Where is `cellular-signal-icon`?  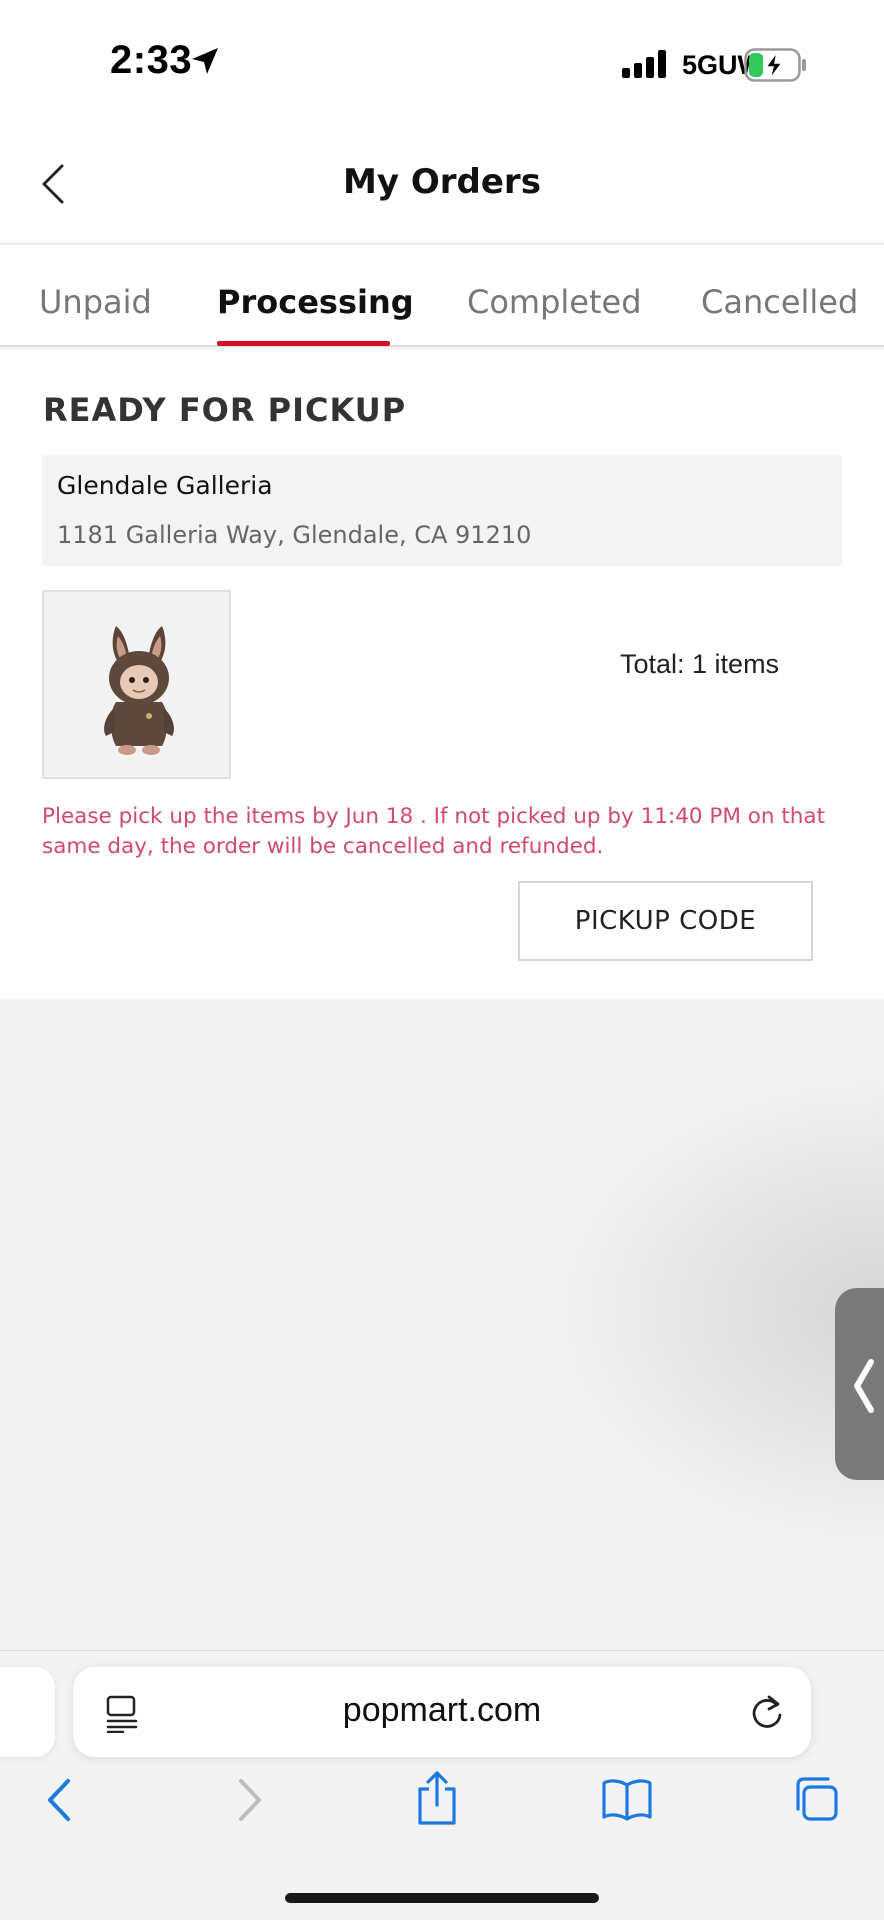
cellular-signal-icon is located at coordinates (646, 66).